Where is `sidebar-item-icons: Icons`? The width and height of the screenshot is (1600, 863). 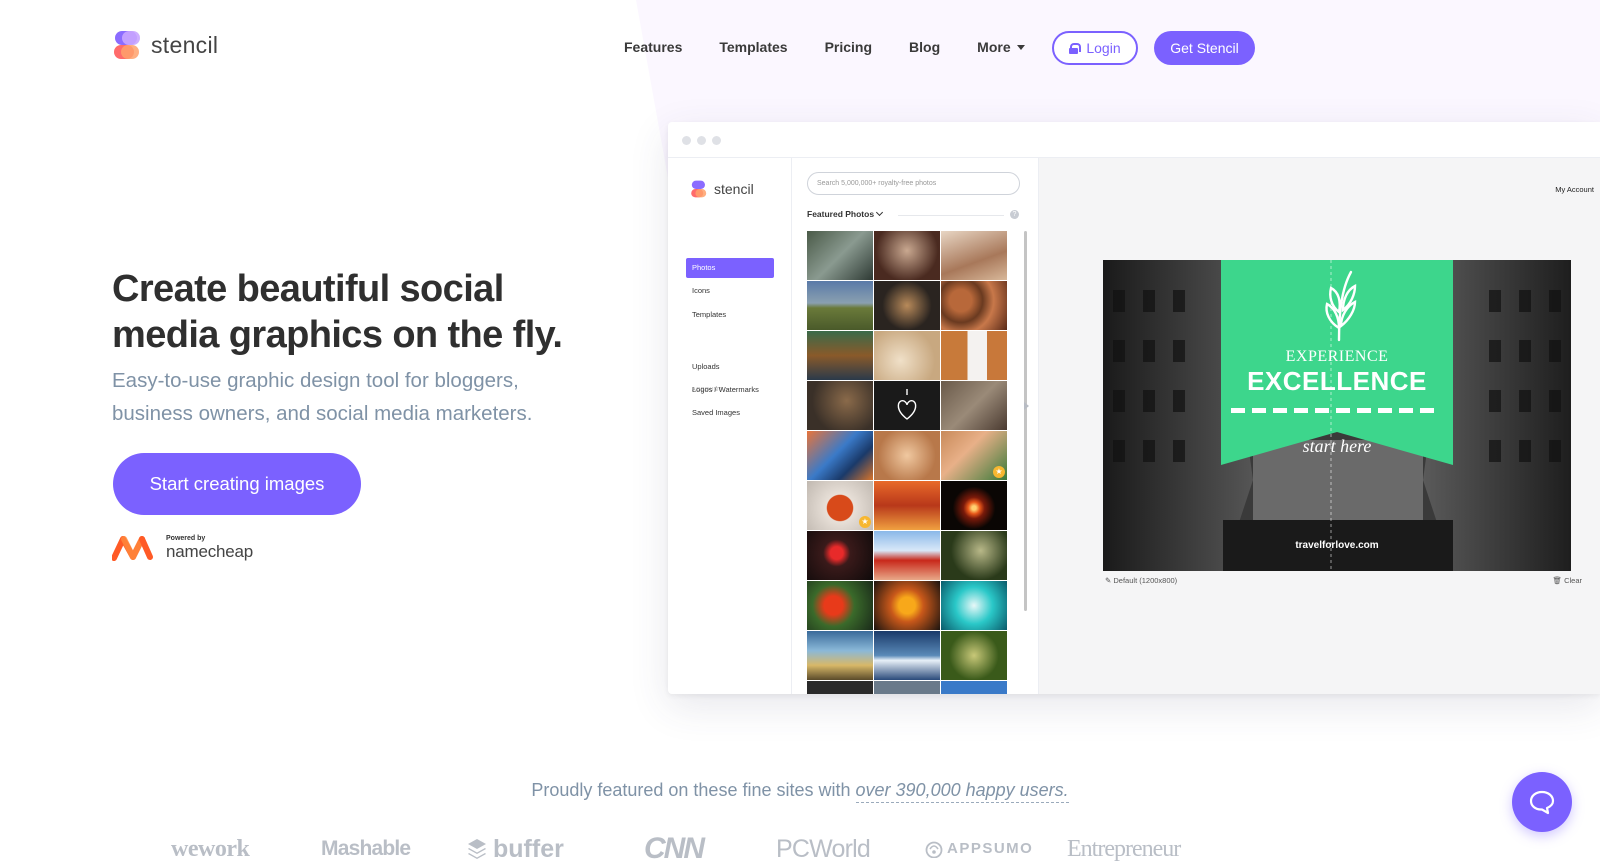 sidebar-item-icons: Icons is located at coordinates (730, 291).